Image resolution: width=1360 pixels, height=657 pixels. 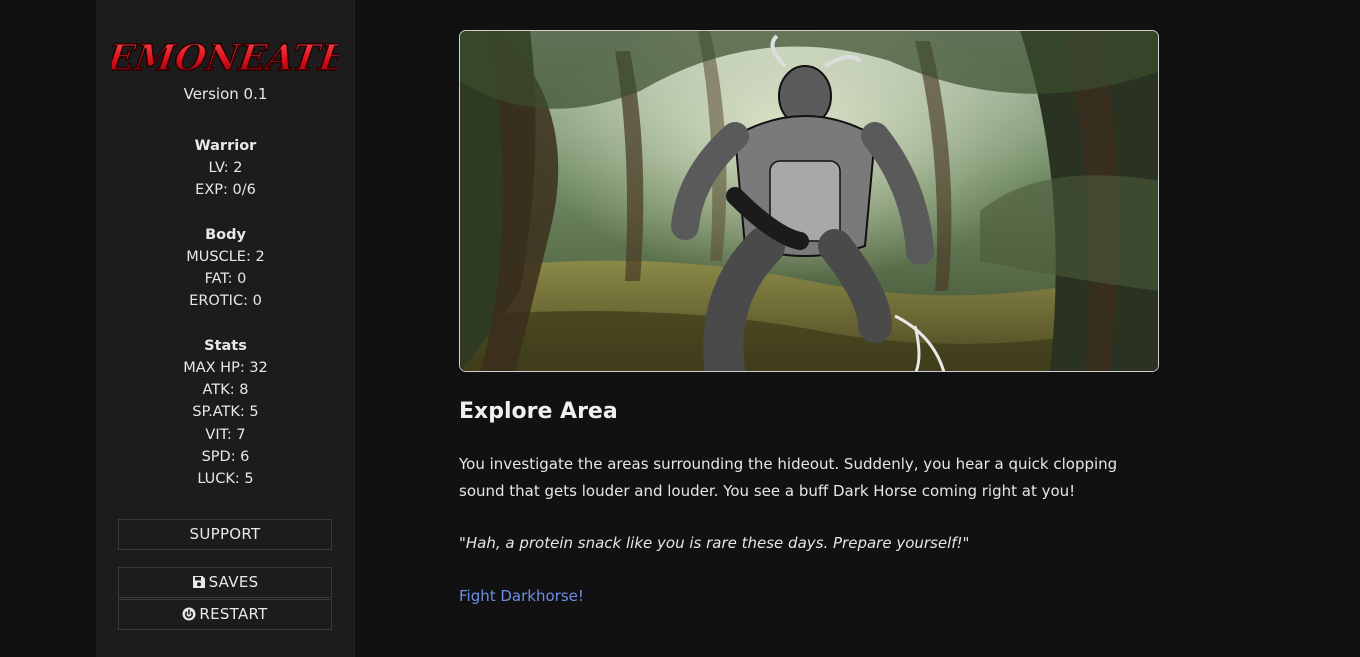 What do you see at coordinates (225, 479) in the screenshot?
I see `luck-value: LUCK: 5` at bounding box center [225, 479].